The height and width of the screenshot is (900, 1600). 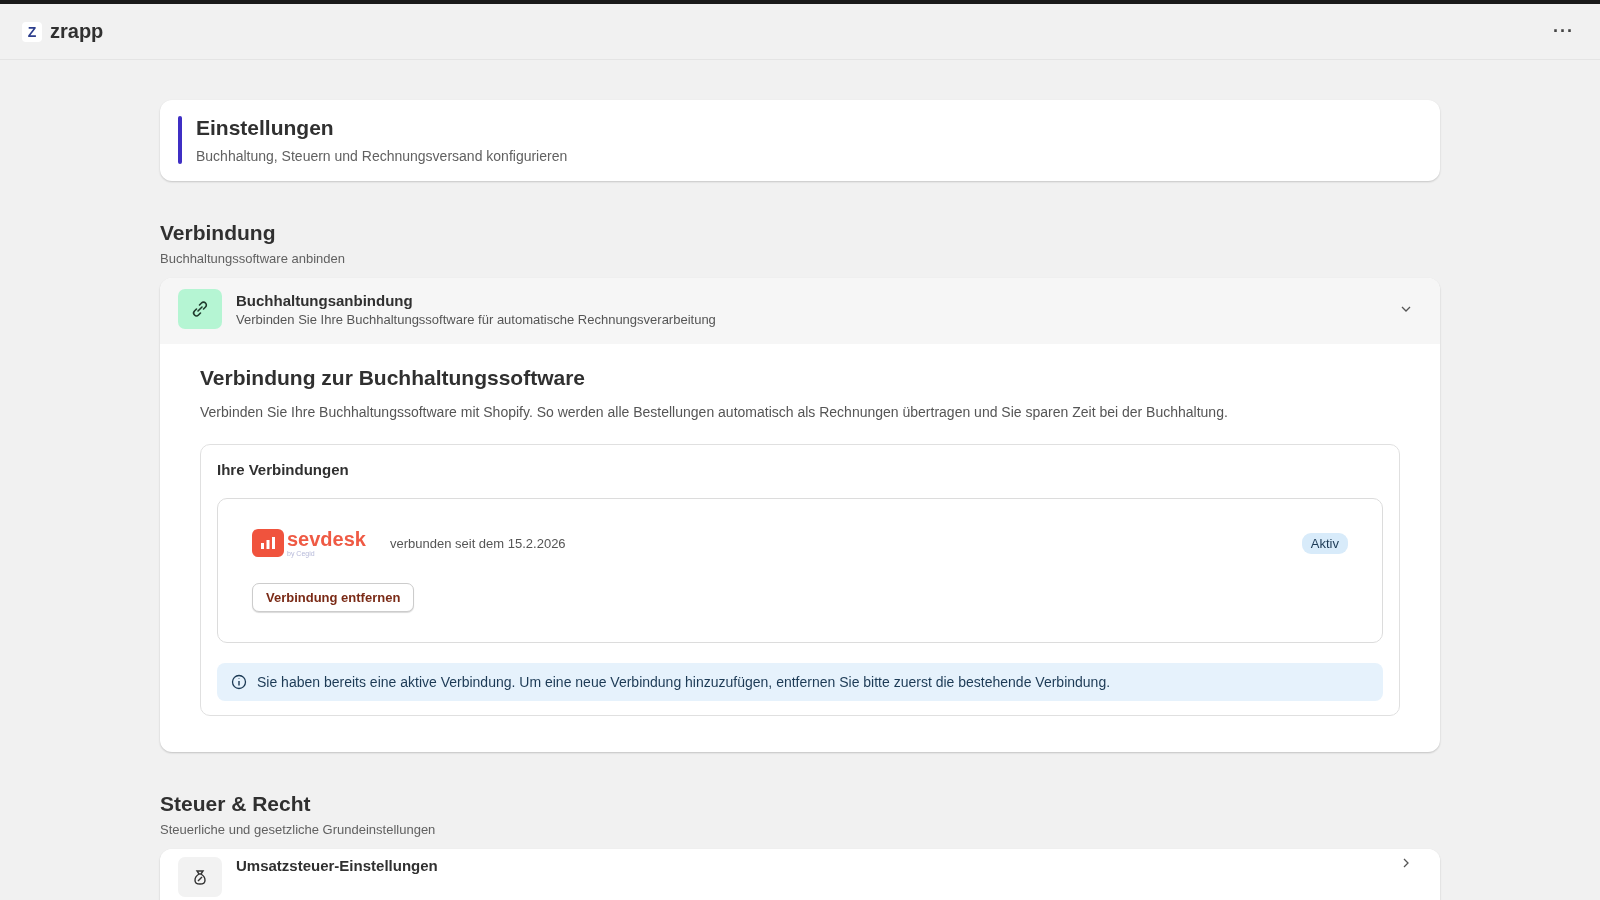 What do you see at coordinates (200, 877) in the screenshot?
I see `money-bag-icon` at bounding box center [200, 877].